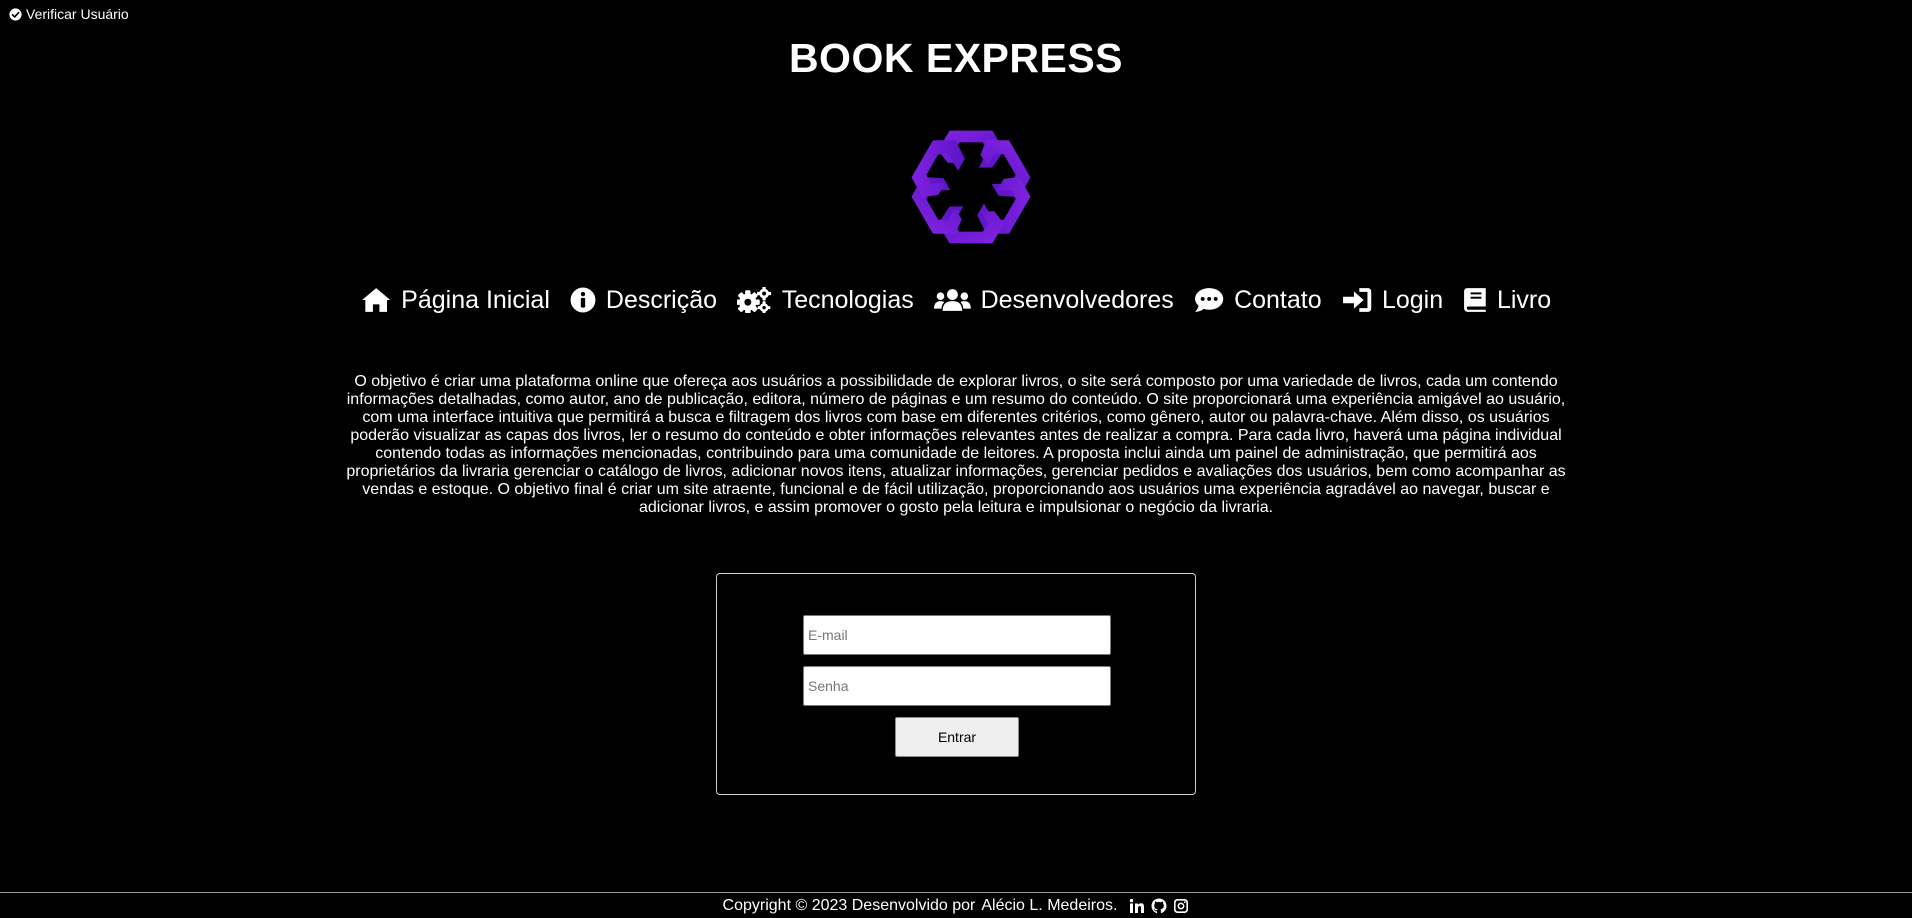 This screenshot has width=1912, height=918. Describe the element at coordinates (1208, 300) in the screenshot. I see `chat-icon` at that location.